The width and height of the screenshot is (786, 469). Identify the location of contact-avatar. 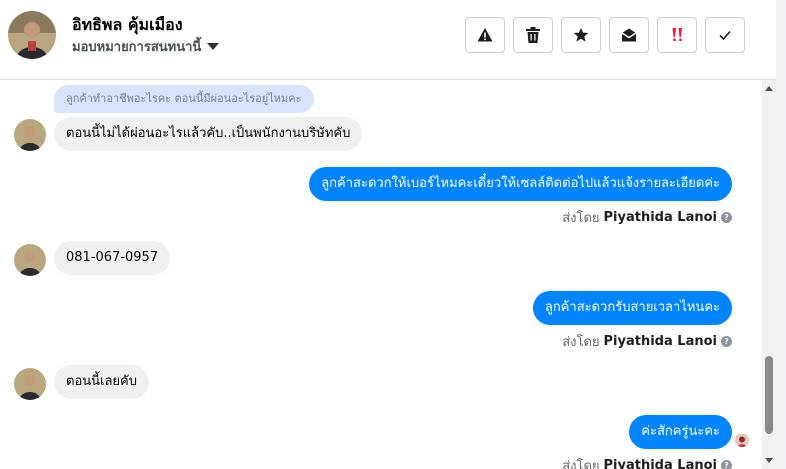
(32, 35).